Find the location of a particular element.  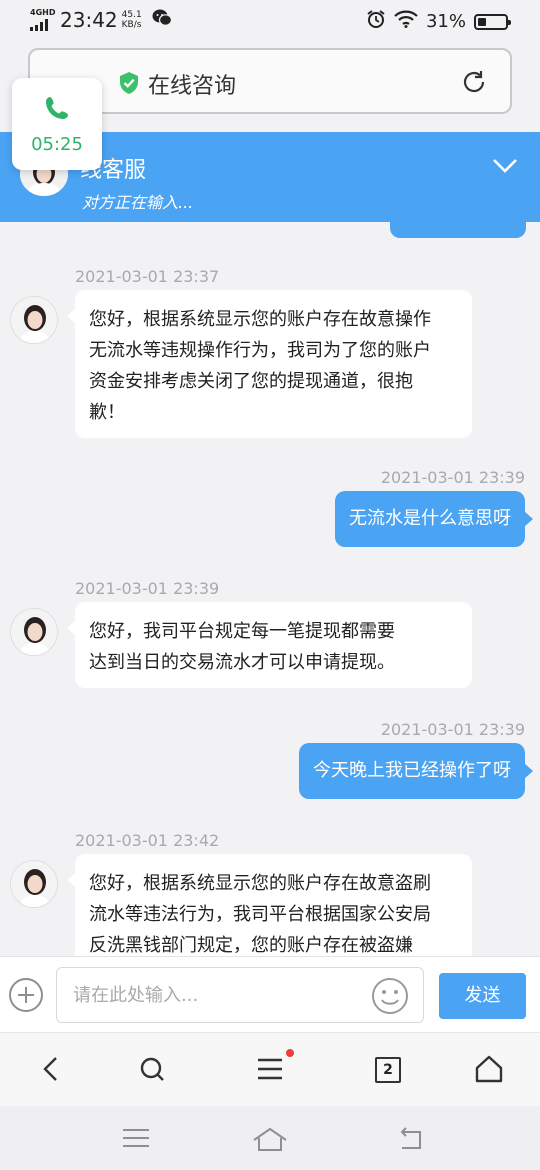

network-speed-unit: KB/s is located at coordinates (131, 25).